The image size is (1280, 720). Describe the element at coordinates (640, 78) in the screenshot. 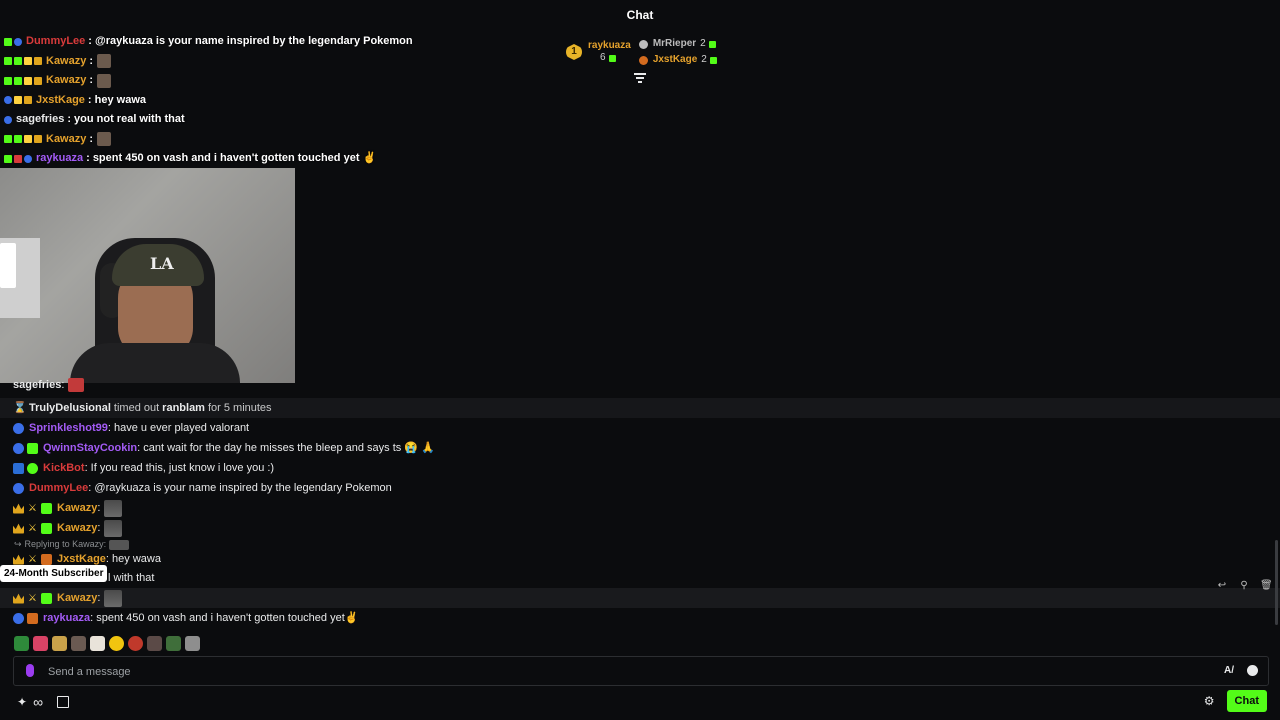

I see `filter-icon` at that location.